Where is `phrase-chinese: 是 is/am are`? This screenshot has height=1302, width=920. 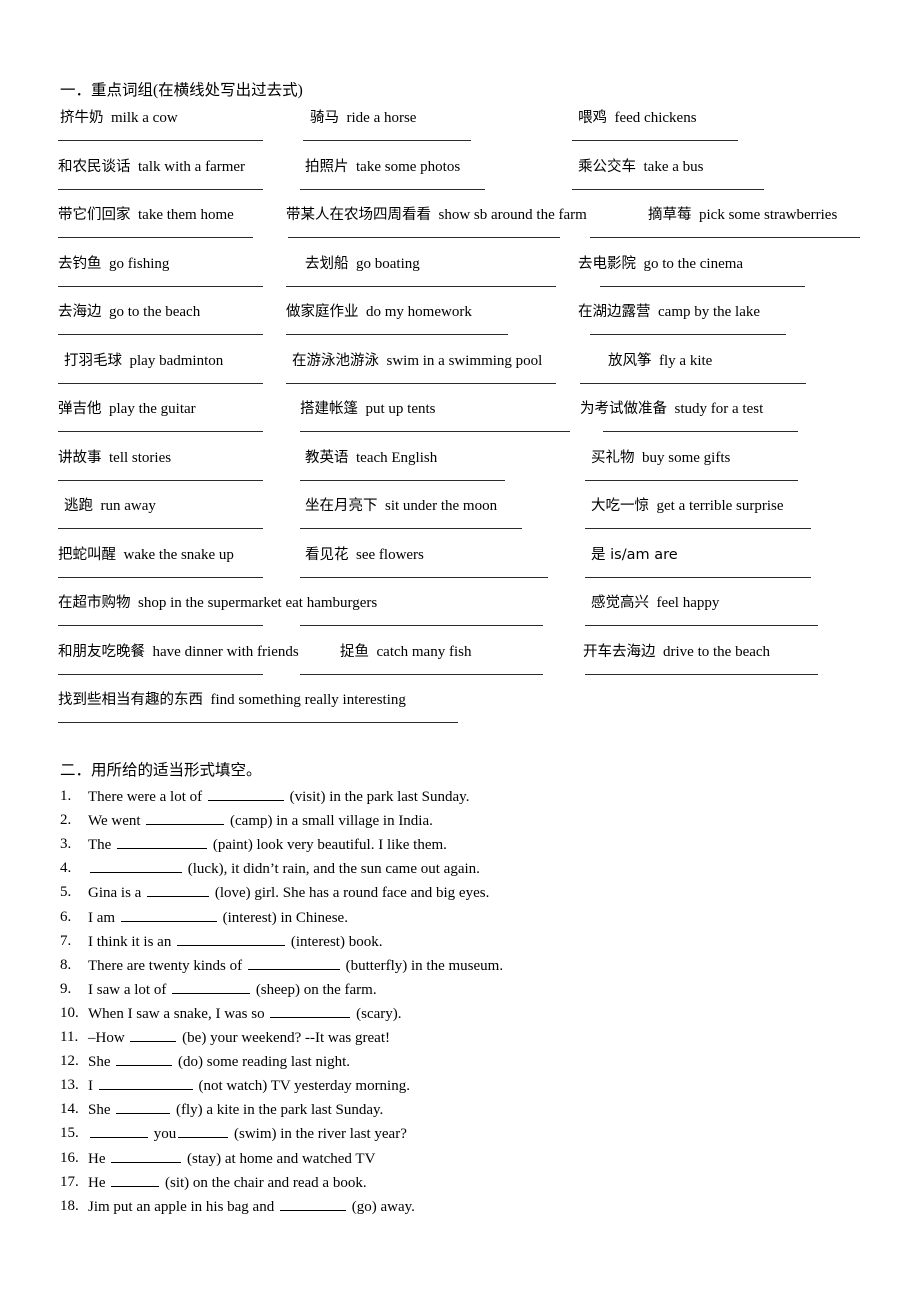
phrase-chinese: 是 is/am are is located at coordinates (634, 554).